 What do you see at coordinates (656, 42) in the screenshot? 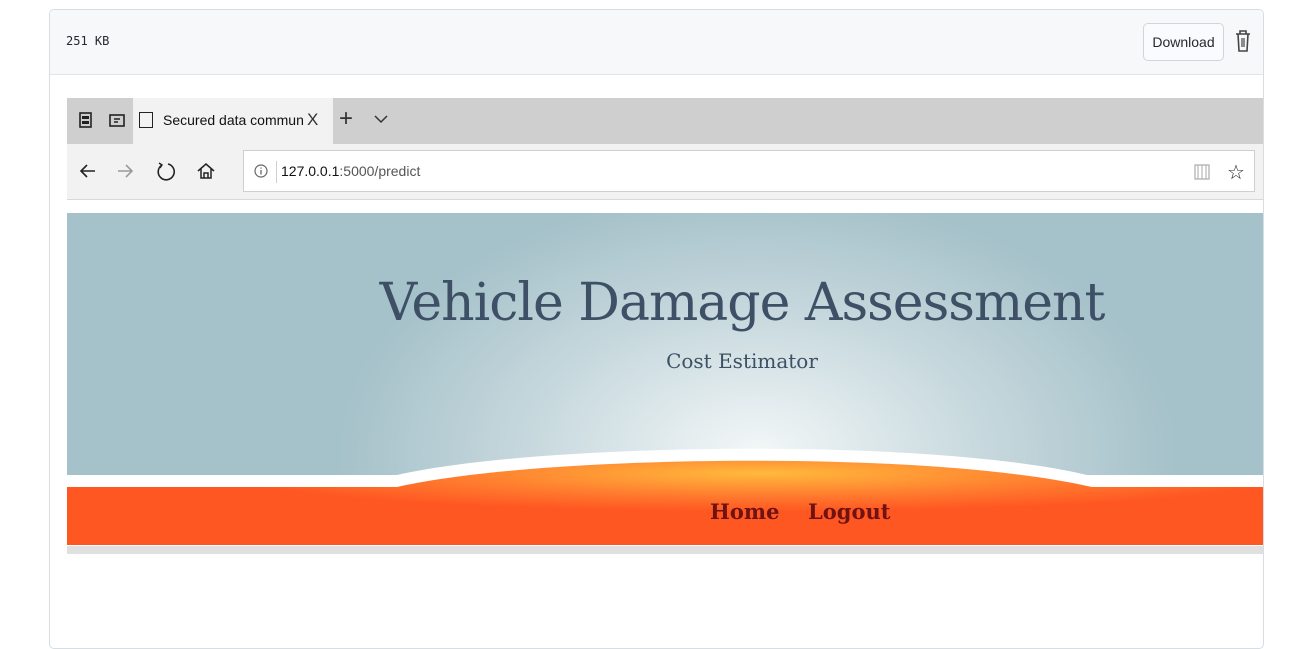
I see `file-header: 251 KB Download` at bounding box center [656, 42].